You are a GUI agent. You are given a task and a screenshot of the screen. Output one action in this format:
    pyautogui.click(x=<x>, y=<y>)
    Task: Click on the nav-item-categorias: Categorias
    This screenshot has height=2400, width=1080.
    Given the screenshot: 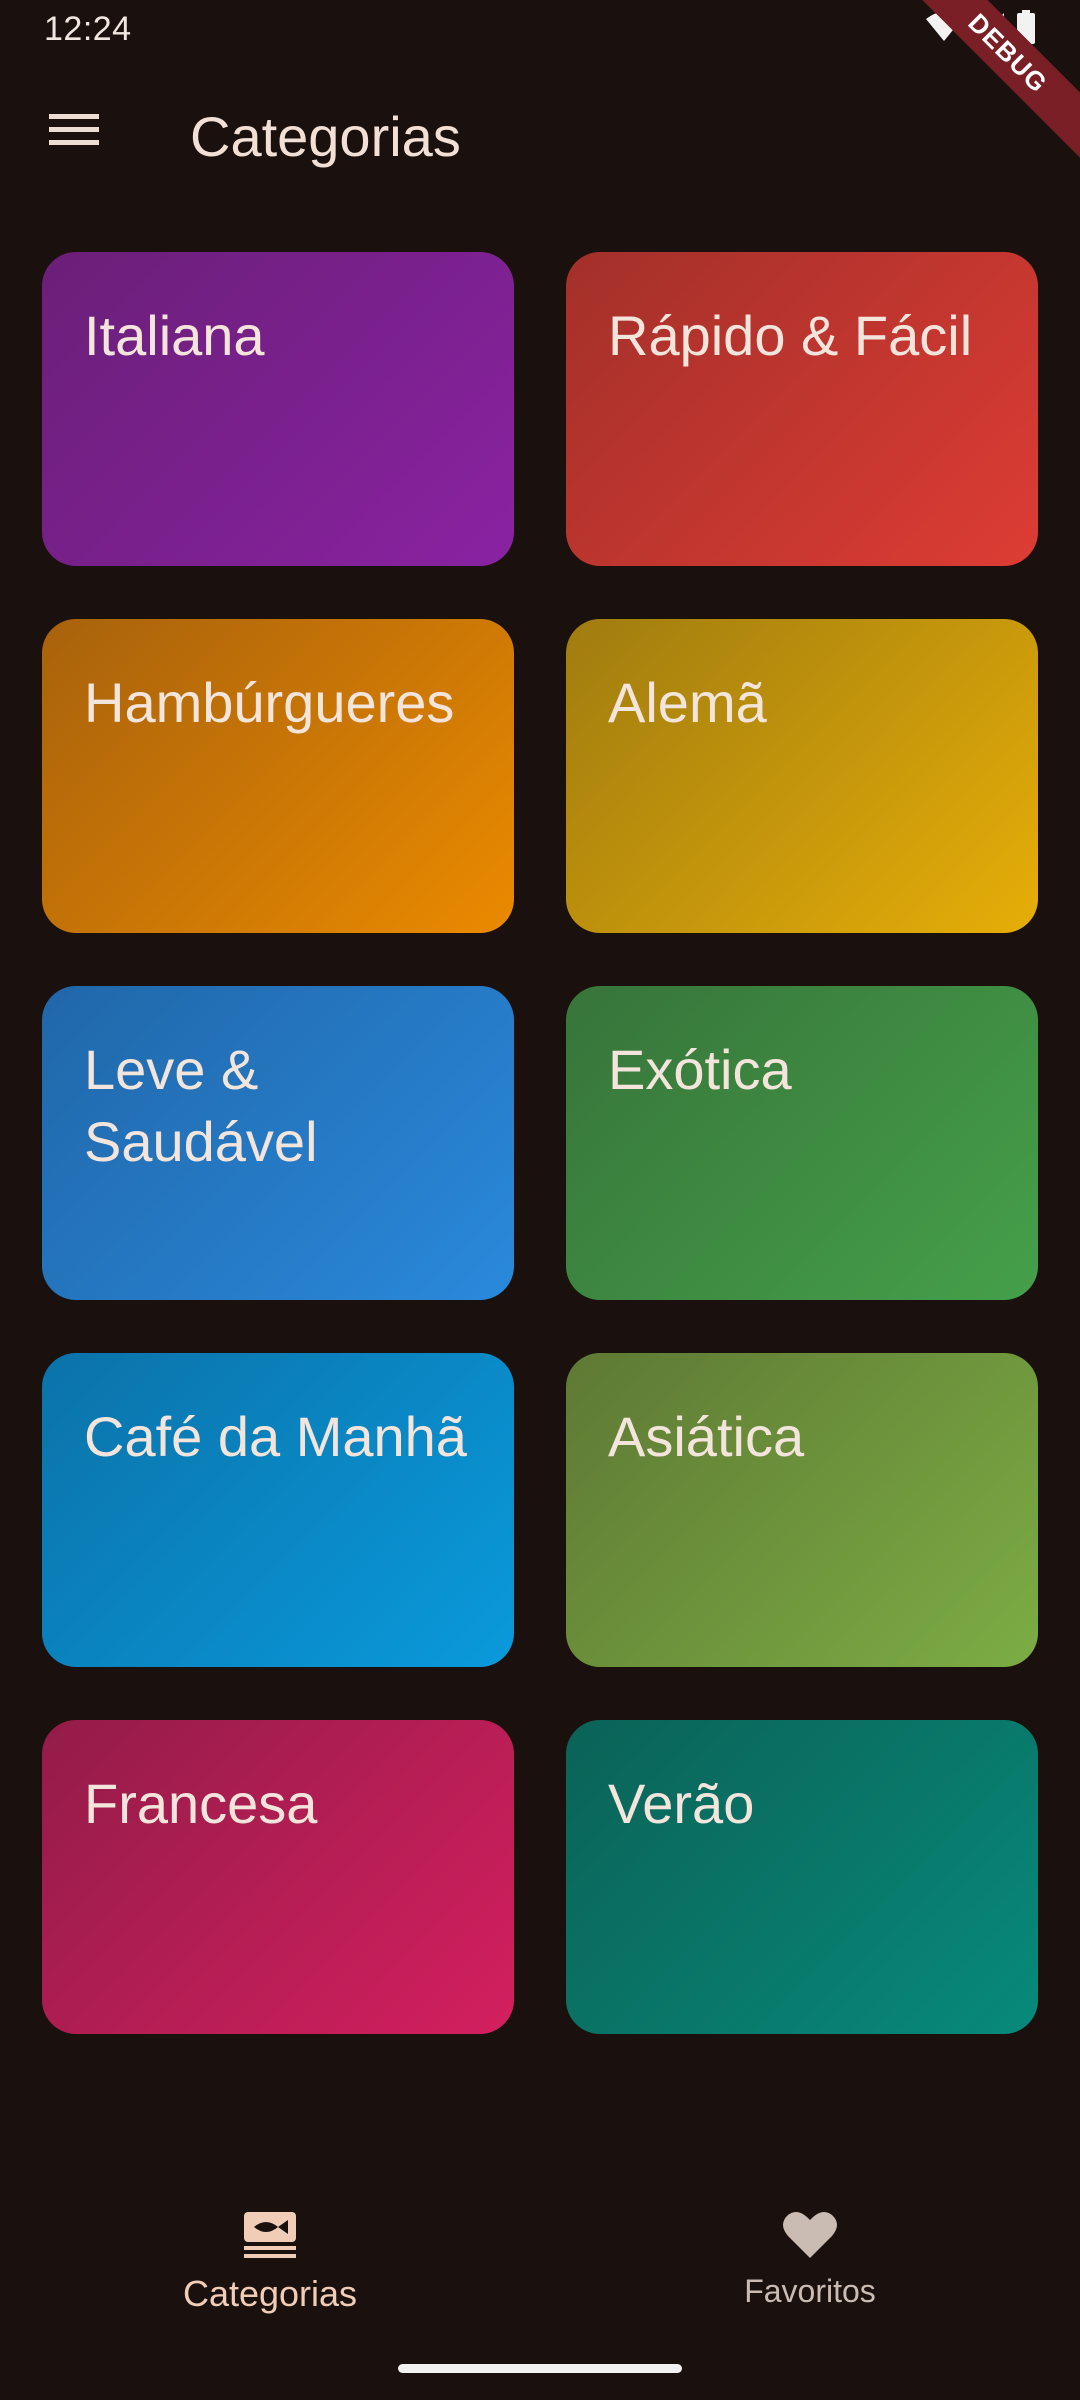 What is the action you would take?
    pyautogui.click(x=270, y=2262)
    